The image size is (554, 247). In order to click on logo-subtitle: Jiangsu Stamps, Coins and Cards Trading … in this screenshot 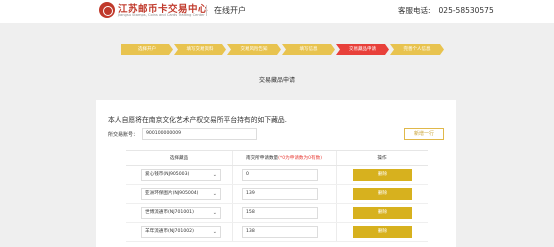, I will do `click(161, 15)`.